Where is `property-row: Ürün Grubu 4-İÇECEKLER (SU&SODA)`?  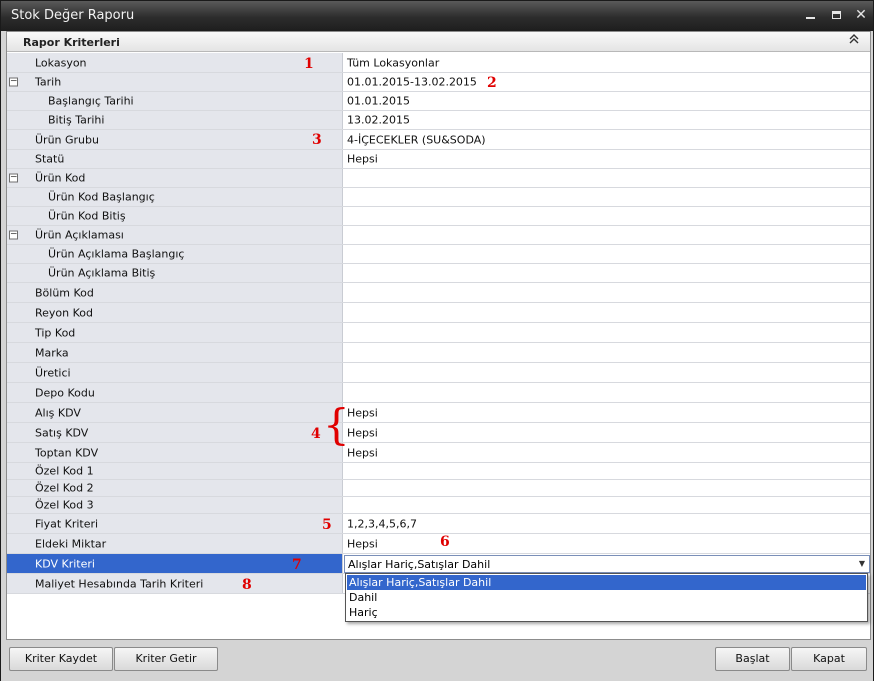
property-row: Ürün Grubu 4-İÇECEKLER (SU&SODA) is located at coordinates (438, 140).